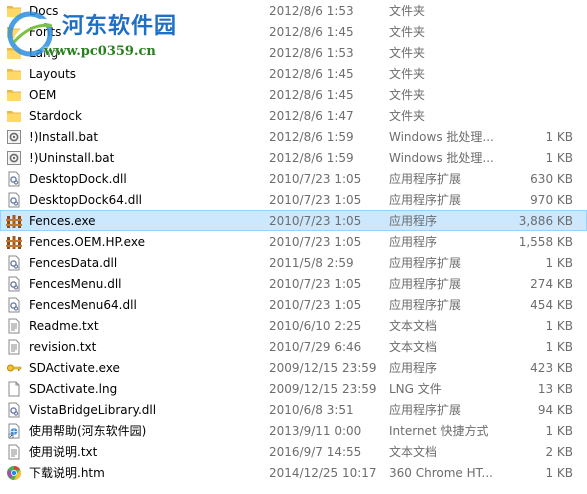 The width and height of the screenshot is (587, 494). I want to click on file-size: 13 KB, so click(555, 389).